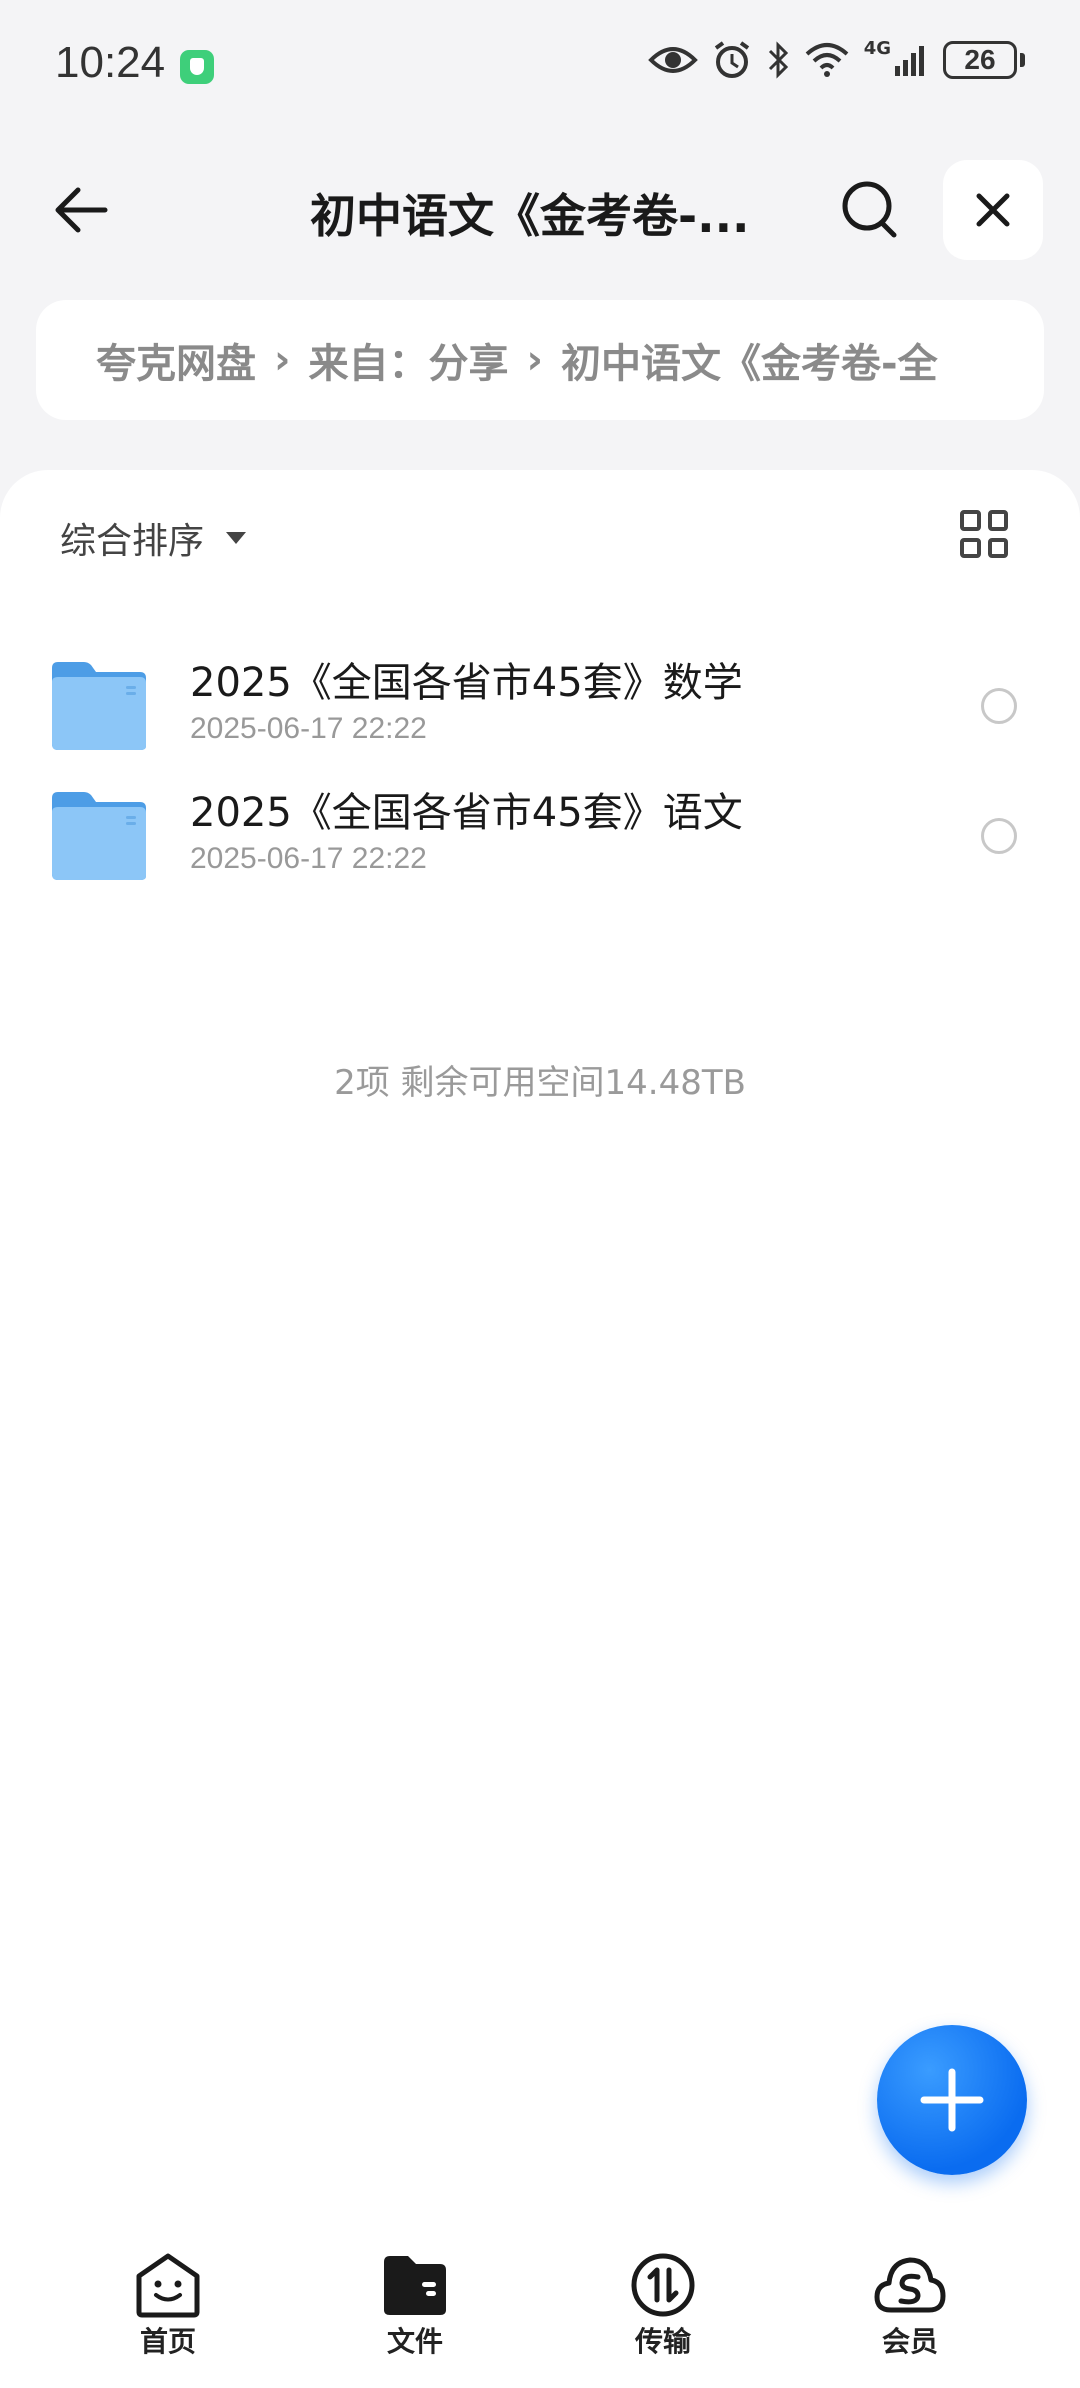  I want to click on close-button, so click(993, 210).